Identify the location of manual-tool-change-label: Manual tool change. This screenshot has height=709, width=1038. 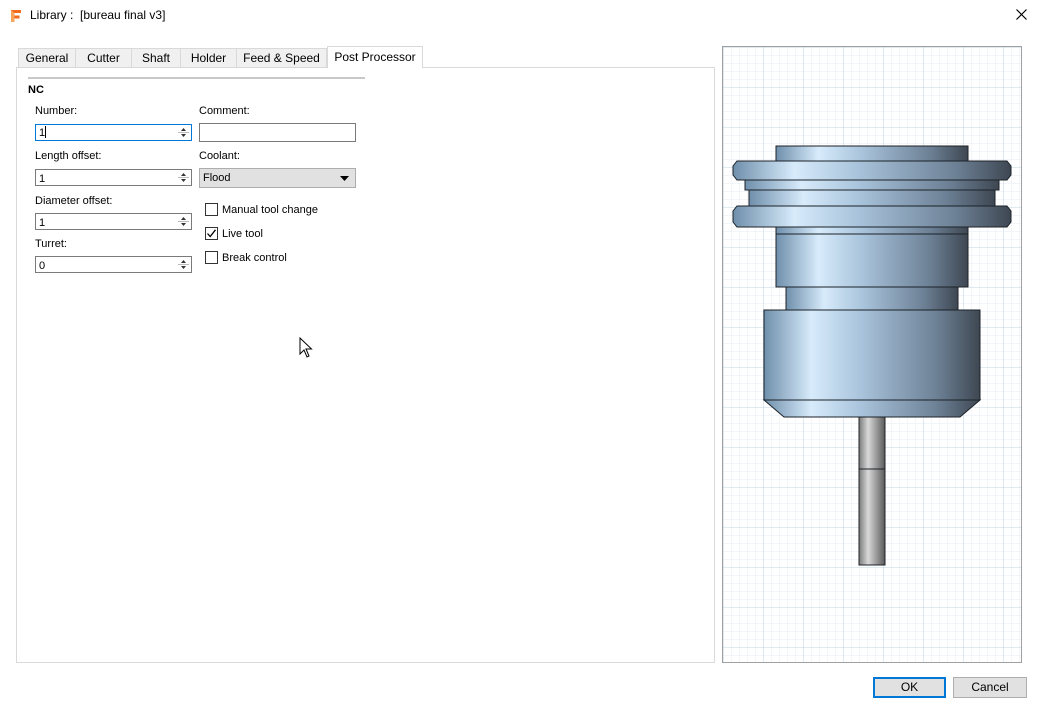
(270, 210).